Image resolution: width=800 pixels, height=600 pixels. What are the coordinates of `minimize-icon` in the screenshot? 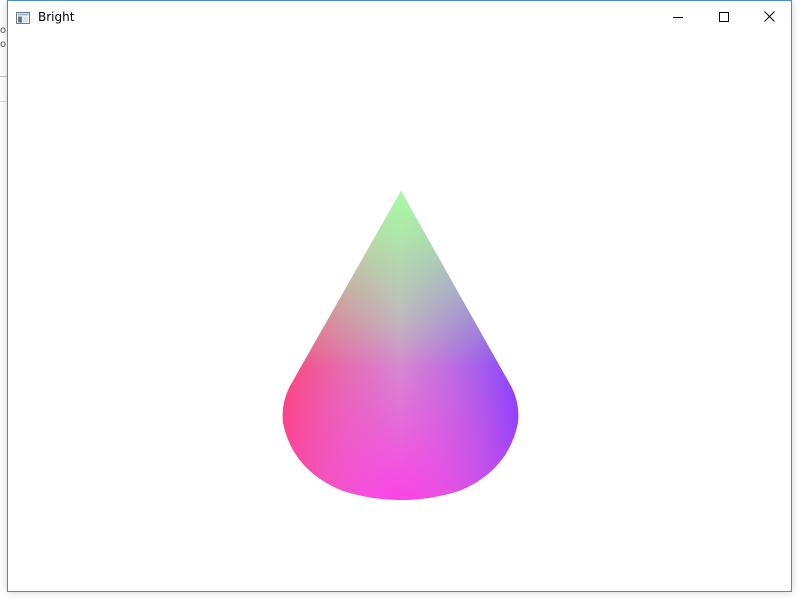 It's located at (678, 16).